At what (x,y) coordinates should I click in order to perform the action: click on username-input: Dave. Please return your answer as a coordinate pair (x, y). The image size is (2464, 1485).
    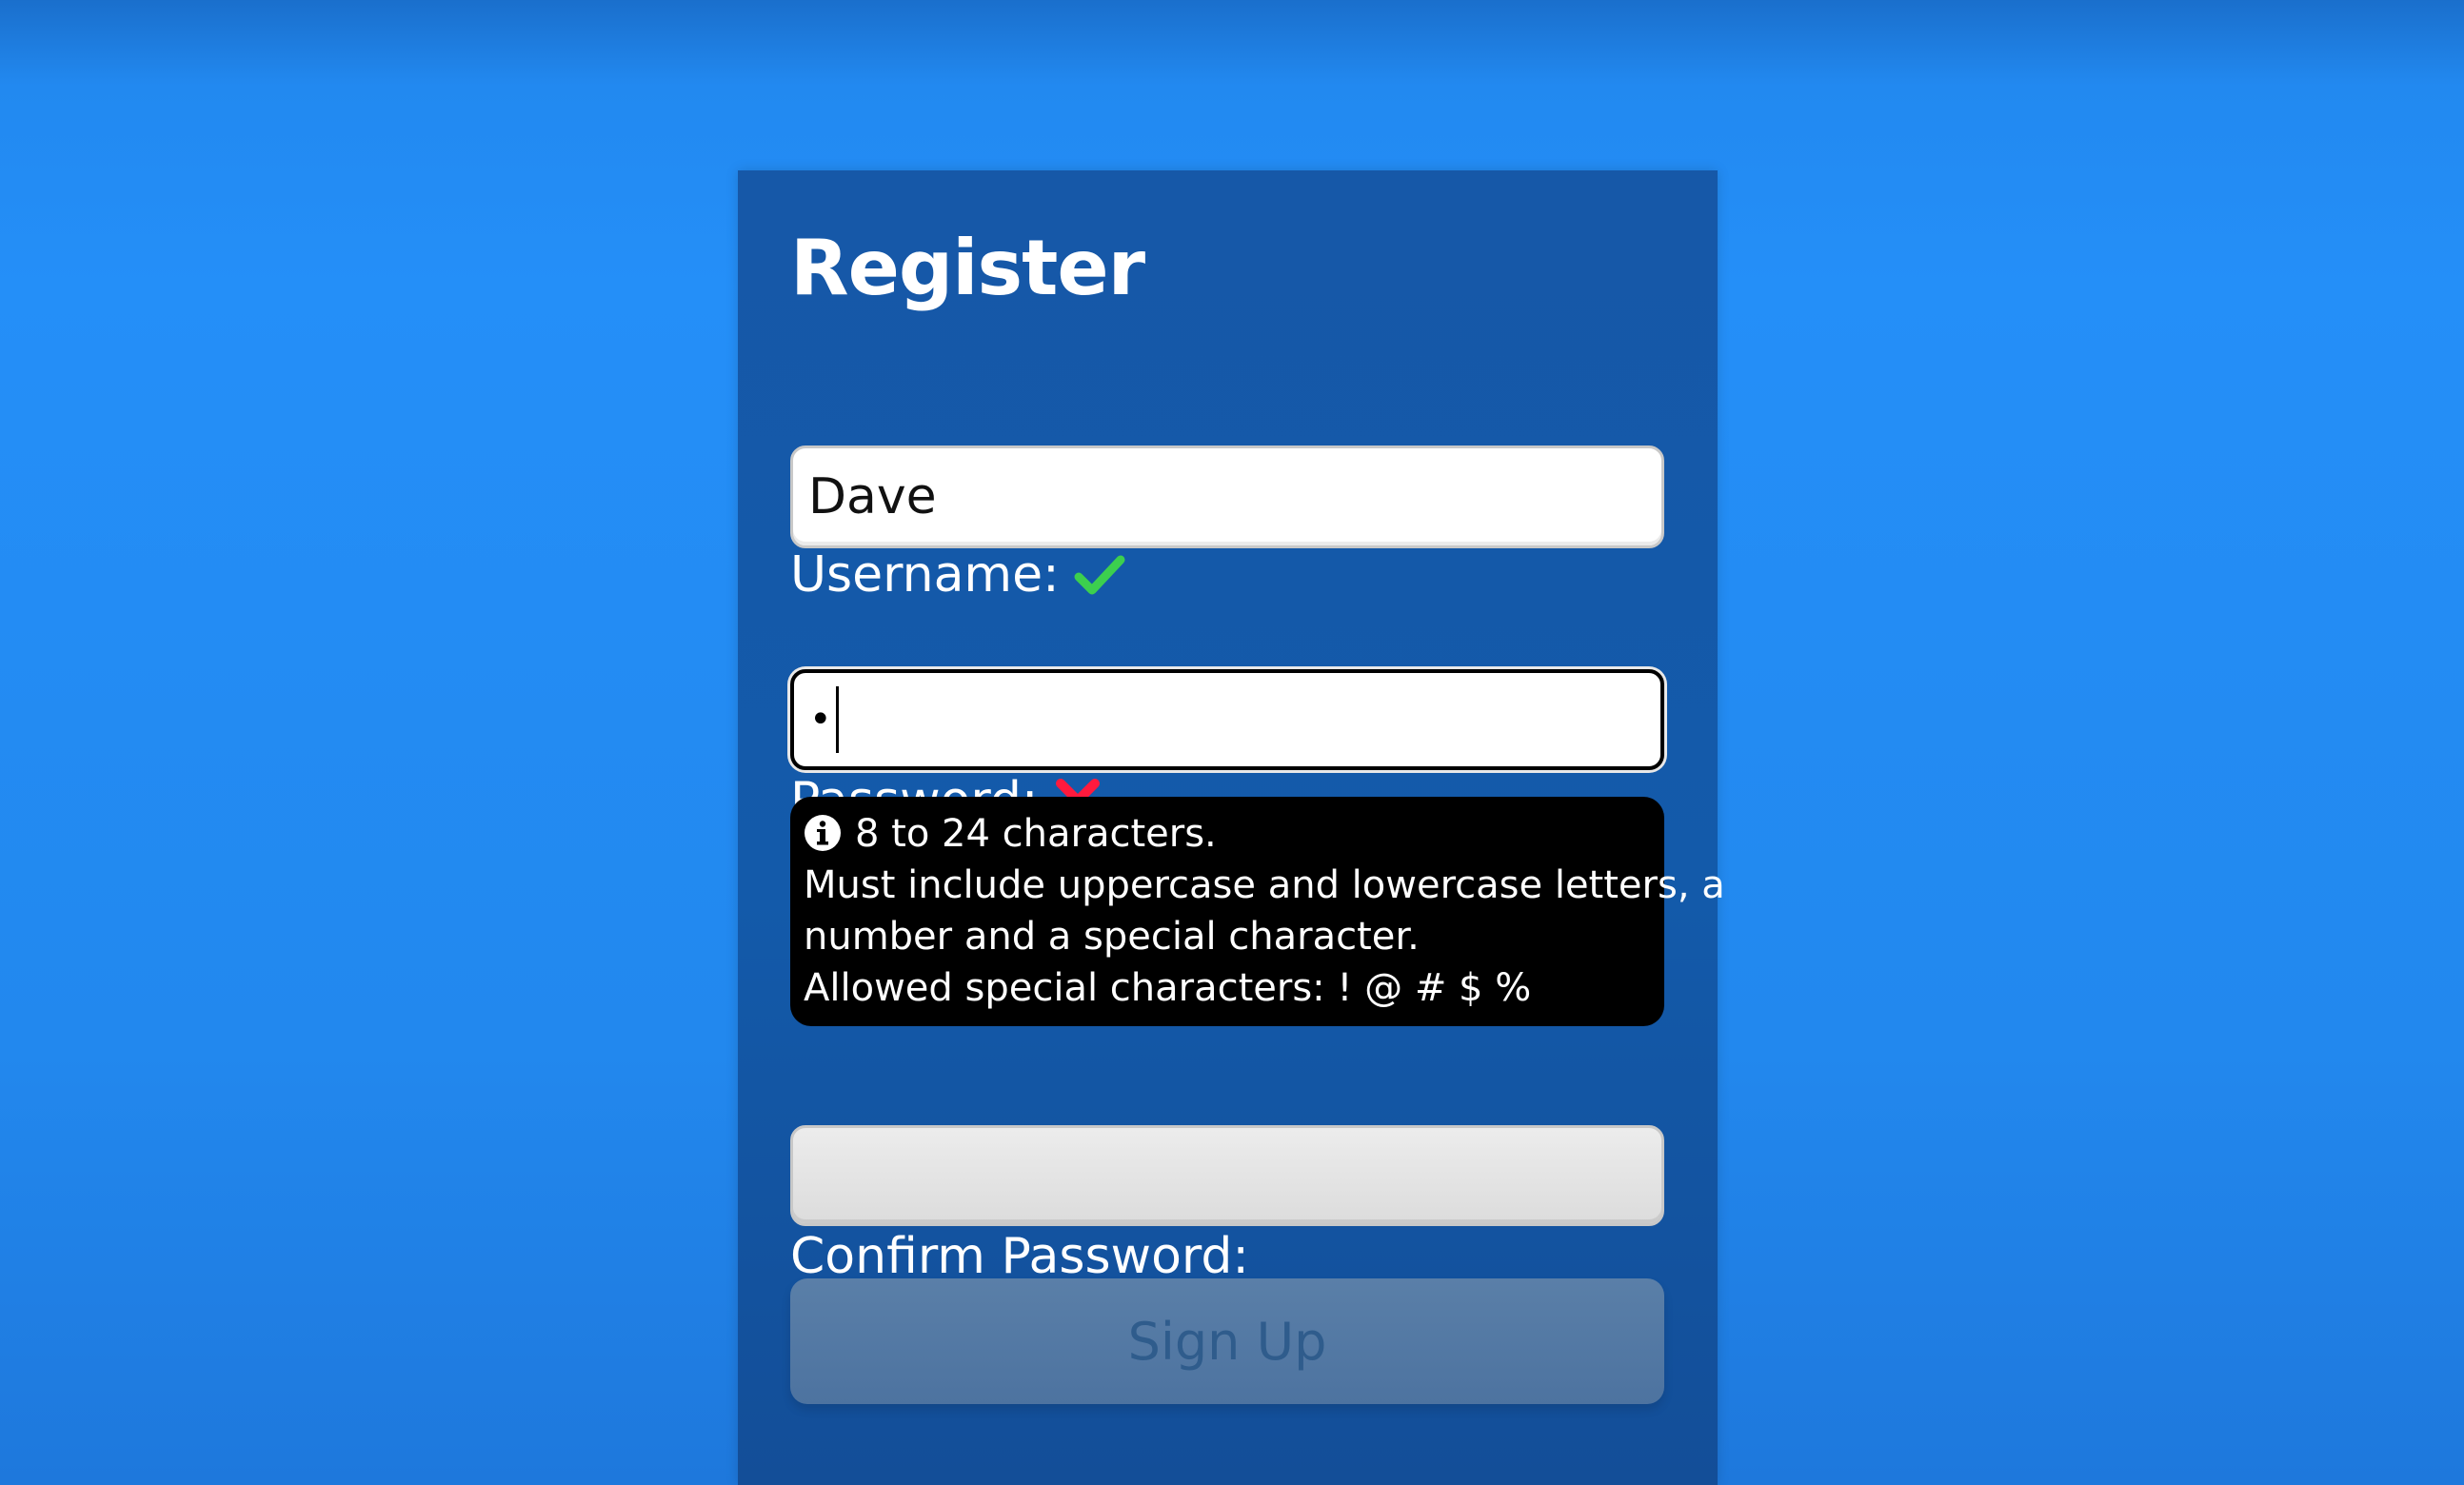
    Looking at the image, I should click on (1227, 497).